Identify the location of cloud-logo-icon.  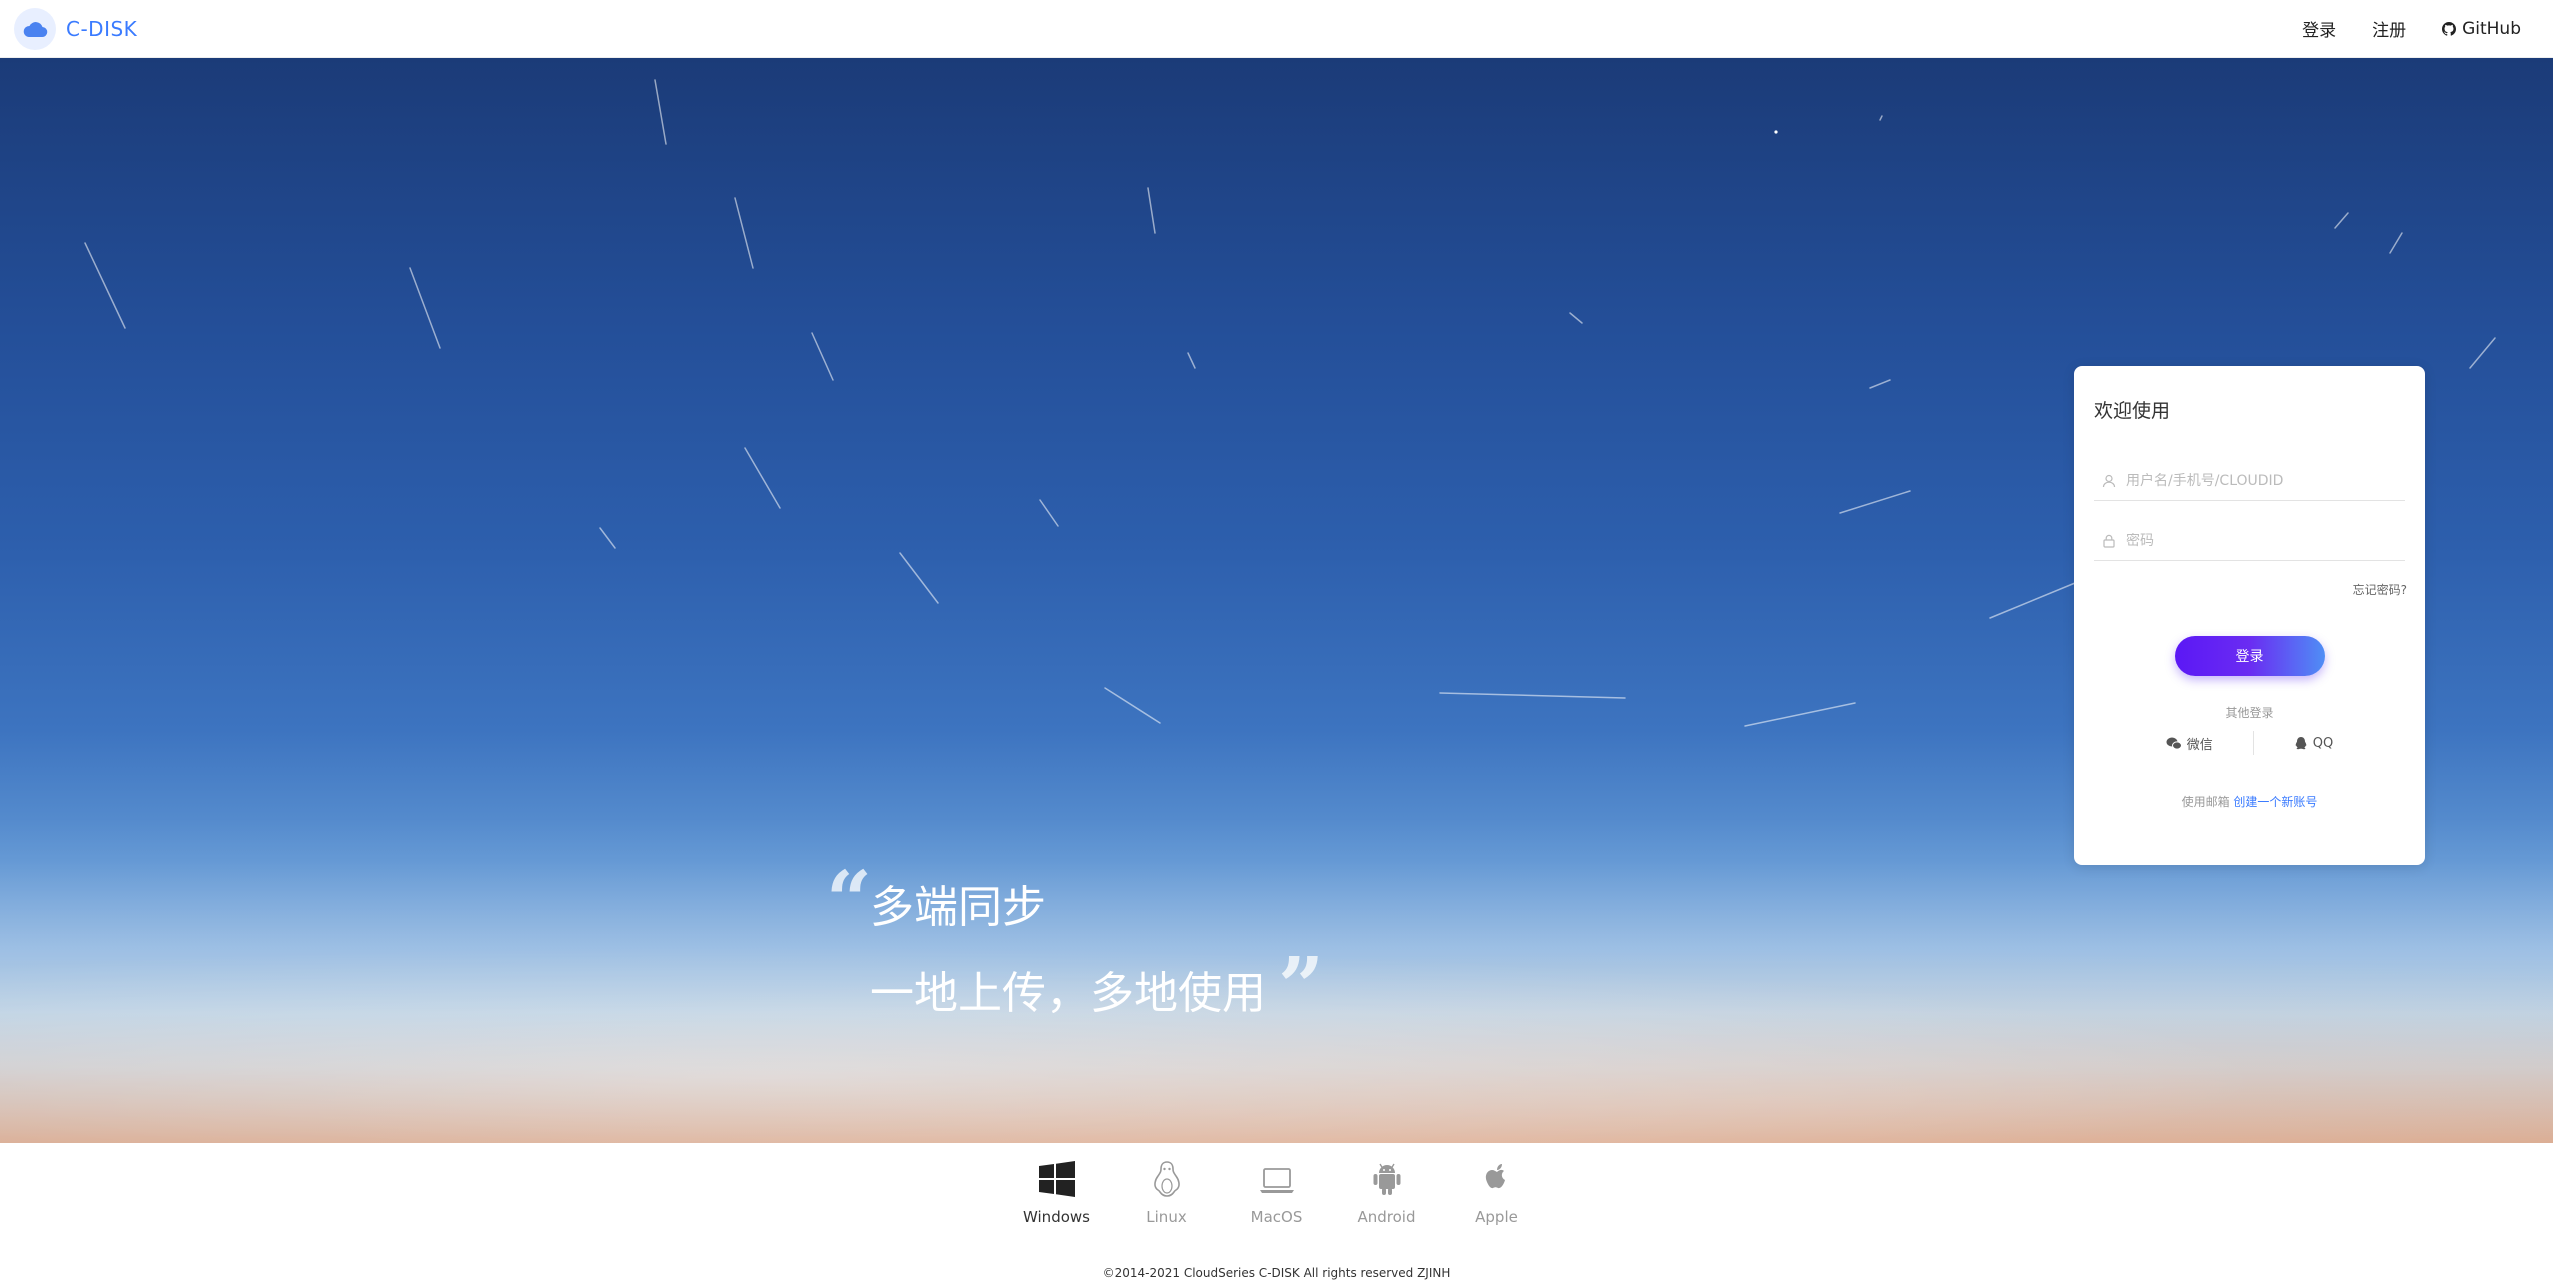
(35, 28).